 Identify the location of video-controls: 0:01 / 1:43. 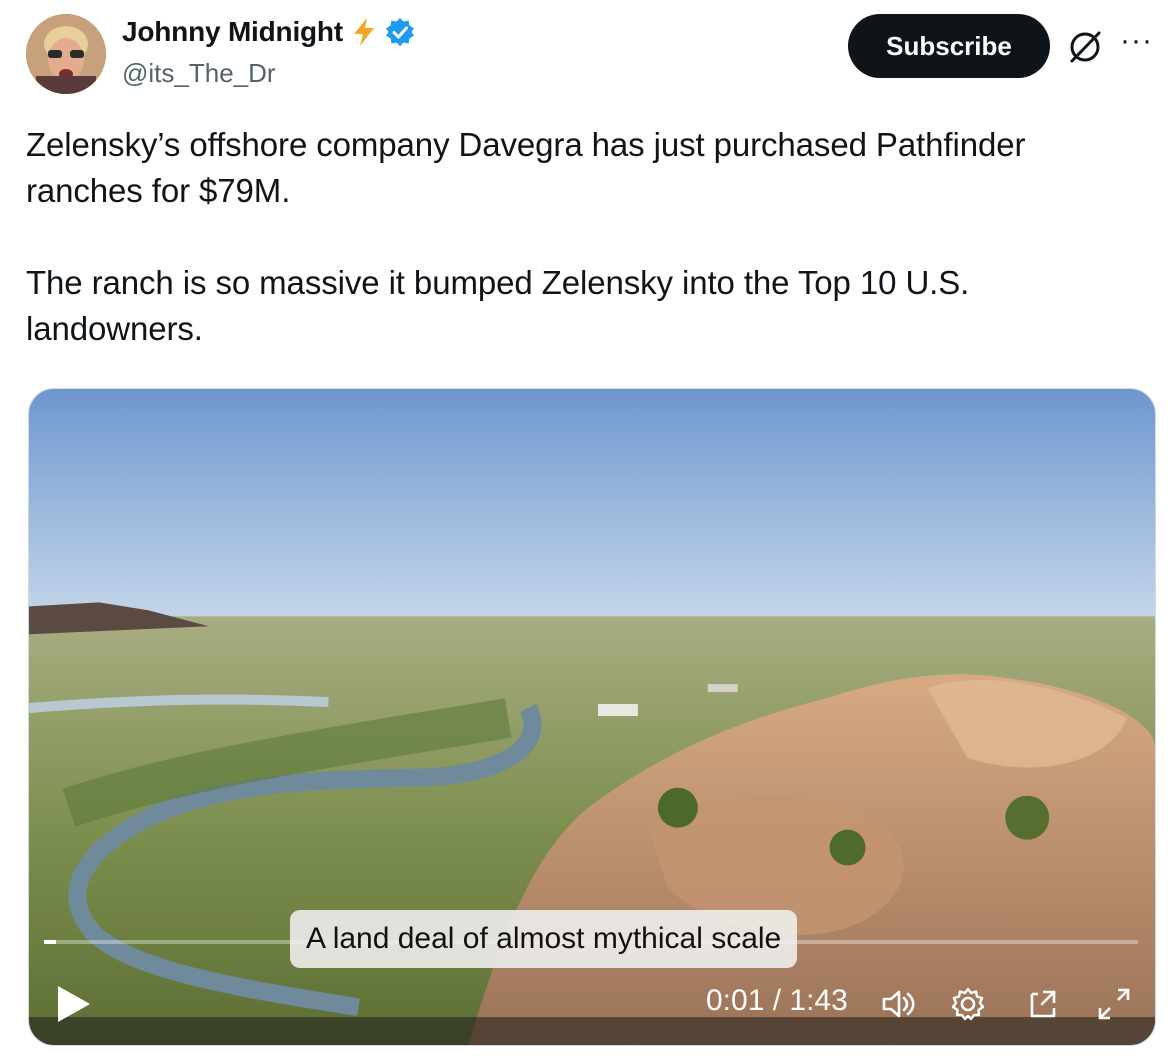
(592, 1003).